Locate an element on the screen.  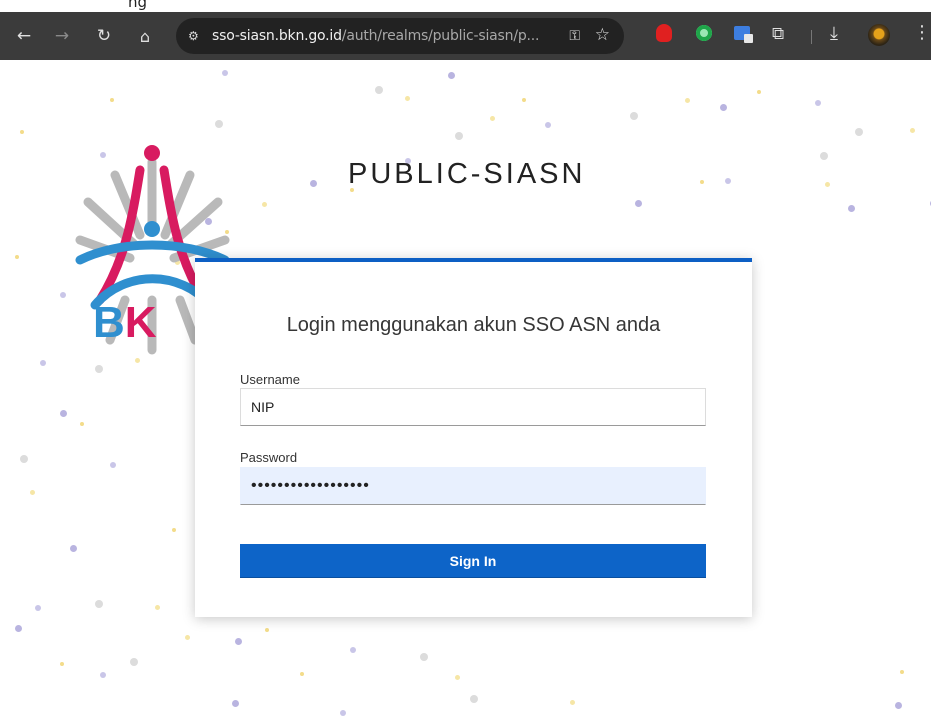
star-icon: ☆ is located at coordinates (602, 35).